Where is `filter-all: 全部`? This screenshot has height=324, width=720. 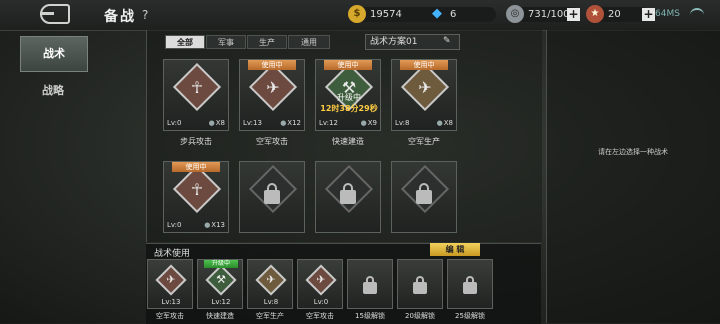 filter-all: 全部 is located at coordinates (185, 42).